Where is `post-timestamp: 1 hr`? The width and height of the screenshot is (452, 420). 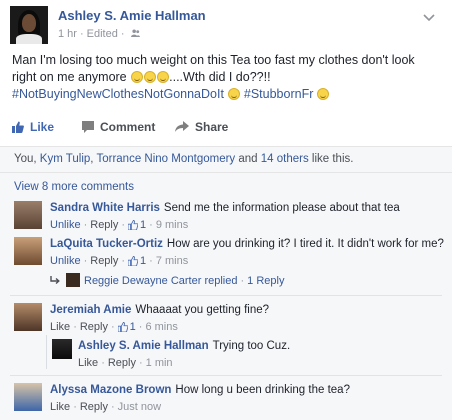 post-timestamp: 1 hr is located at coordinates (67, 34).